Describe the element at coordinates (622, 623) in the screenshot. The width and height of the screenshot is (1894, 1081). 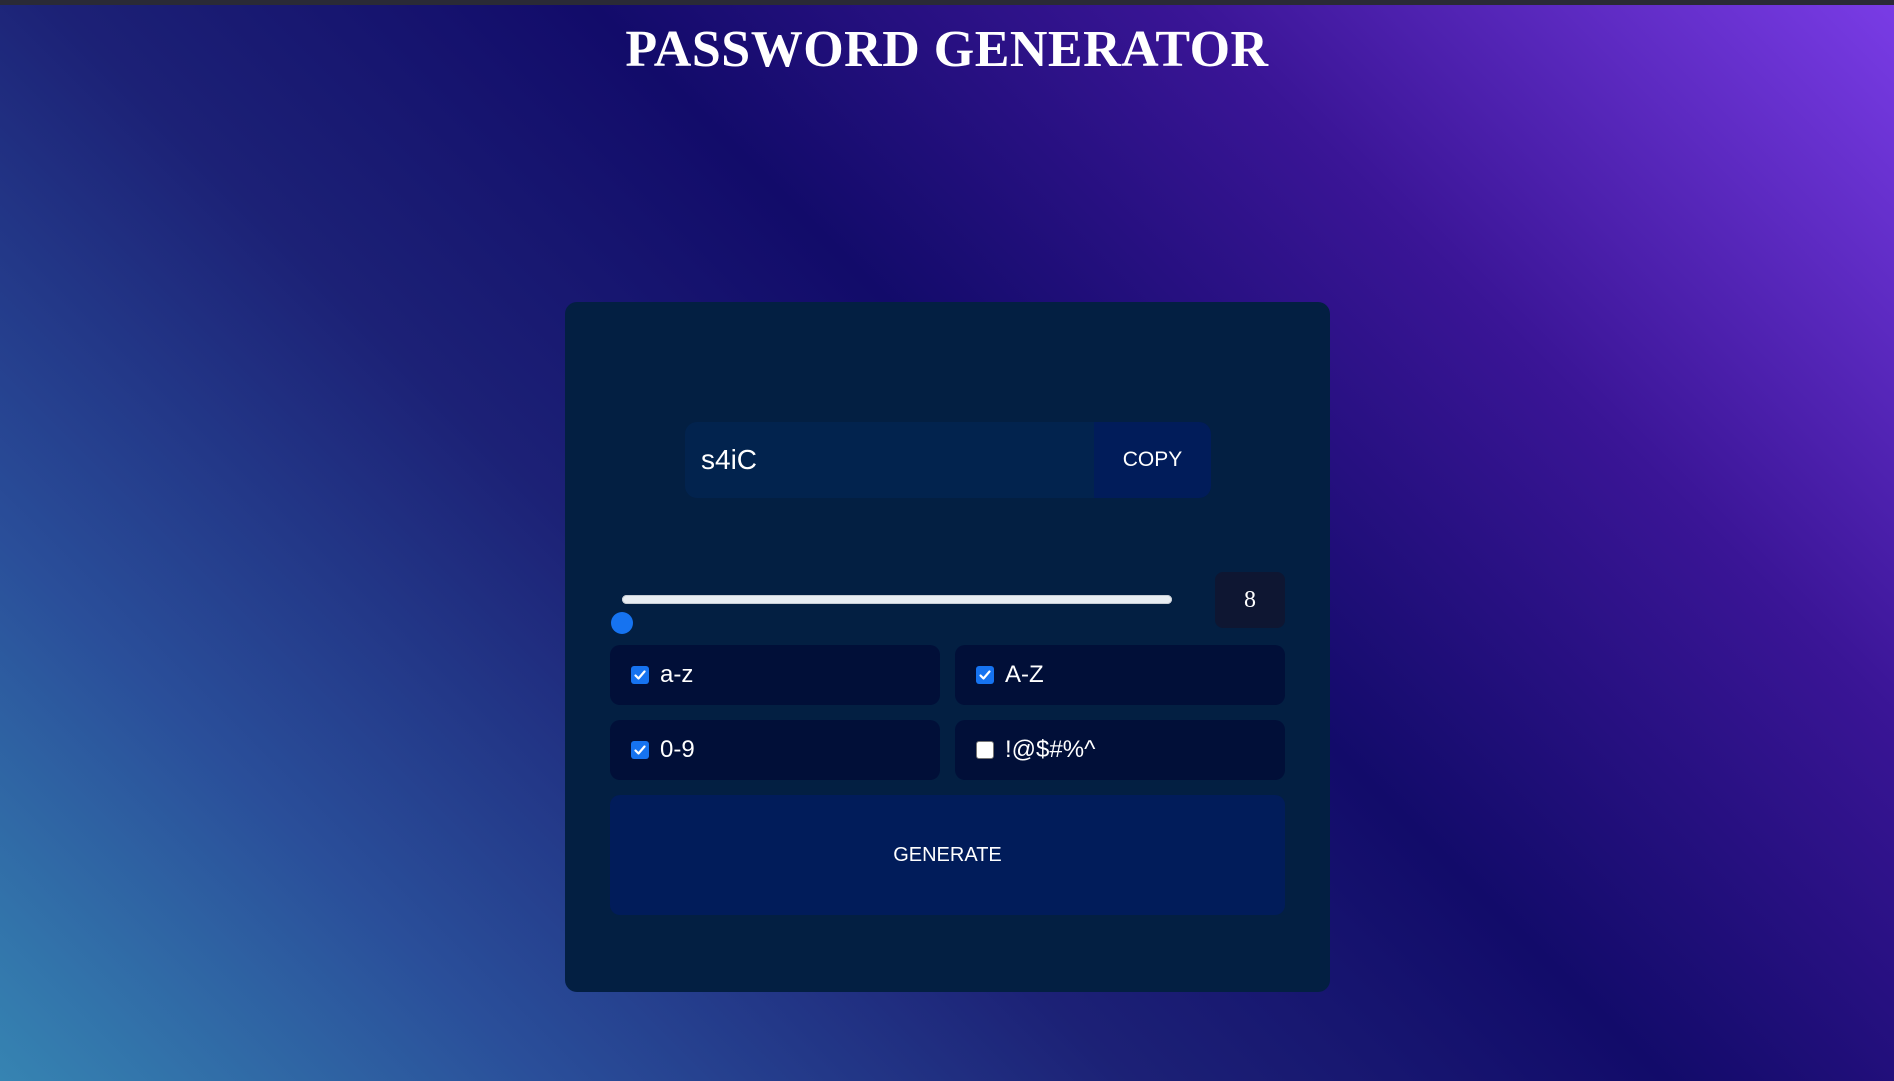
I see `length-slider-thumb` at that location.